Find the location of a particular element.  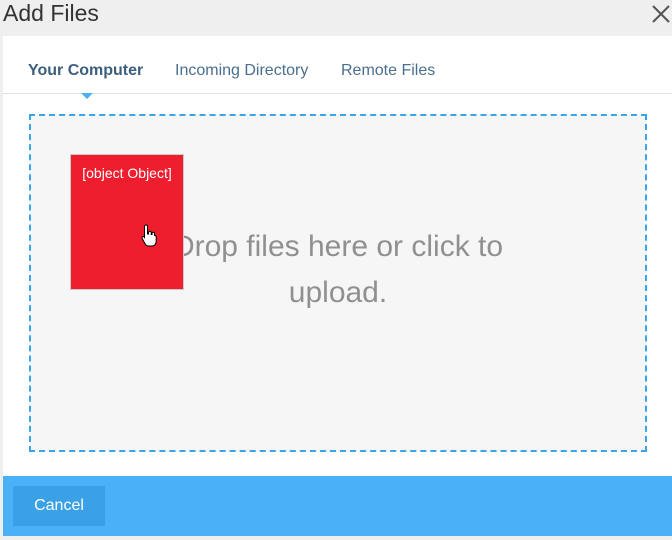

drag-preview: [object Object] is located at coordinates (127, 222).